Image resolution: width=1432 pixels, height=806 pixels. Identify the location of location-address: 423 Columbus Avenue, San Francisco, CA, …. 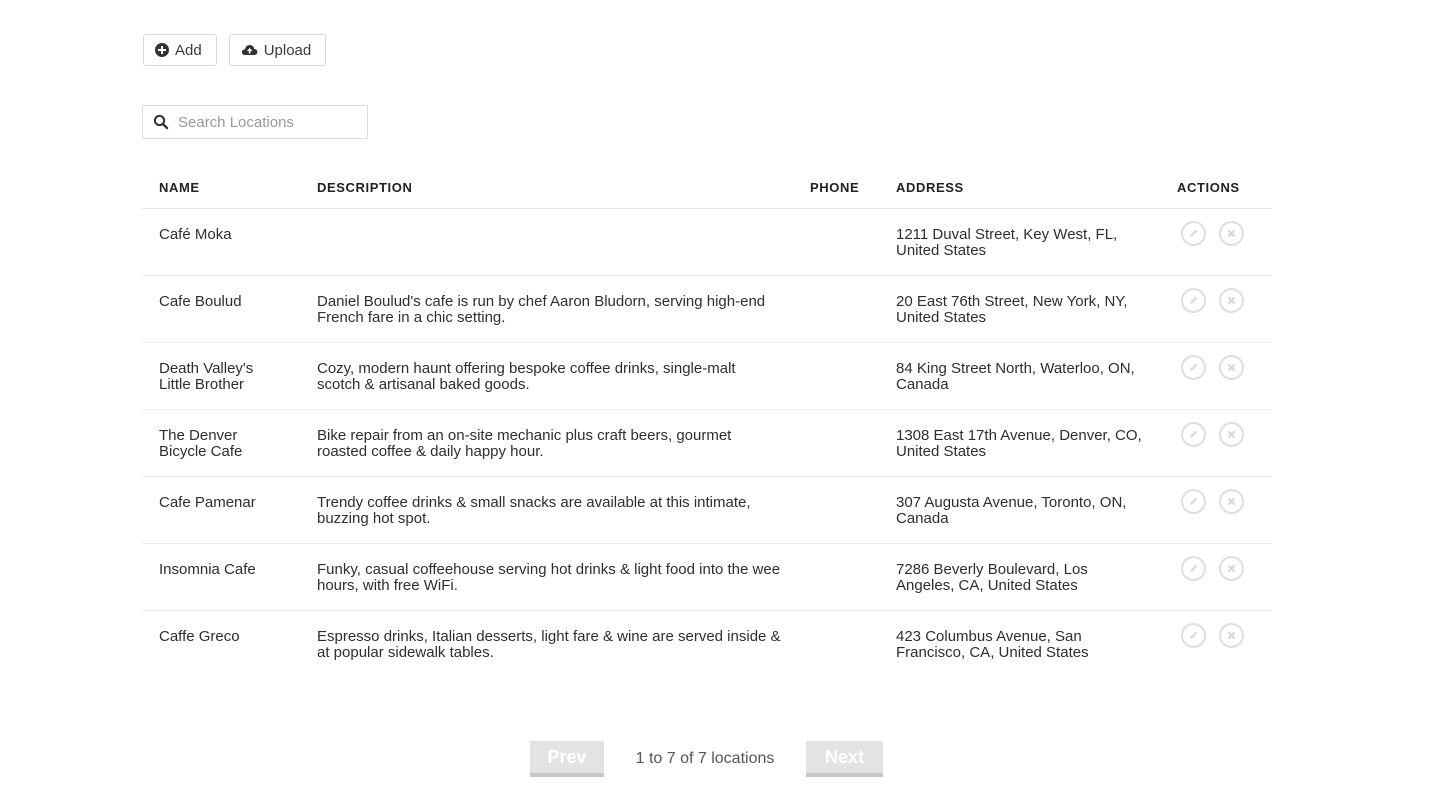
(992, 644).